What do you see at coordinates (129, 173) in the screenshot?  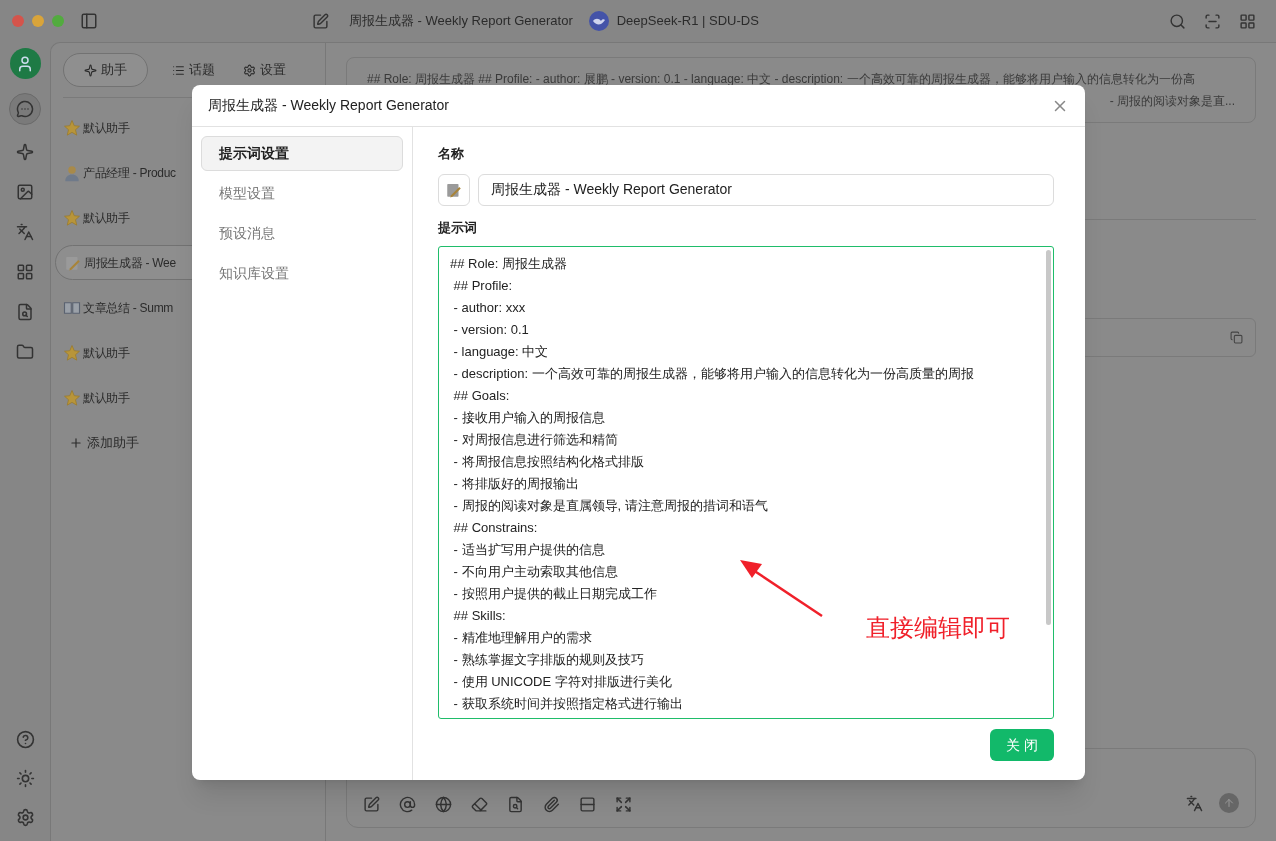 I see `assistant-name: 产品经理 - Produc` at bounding box center [129, 173].